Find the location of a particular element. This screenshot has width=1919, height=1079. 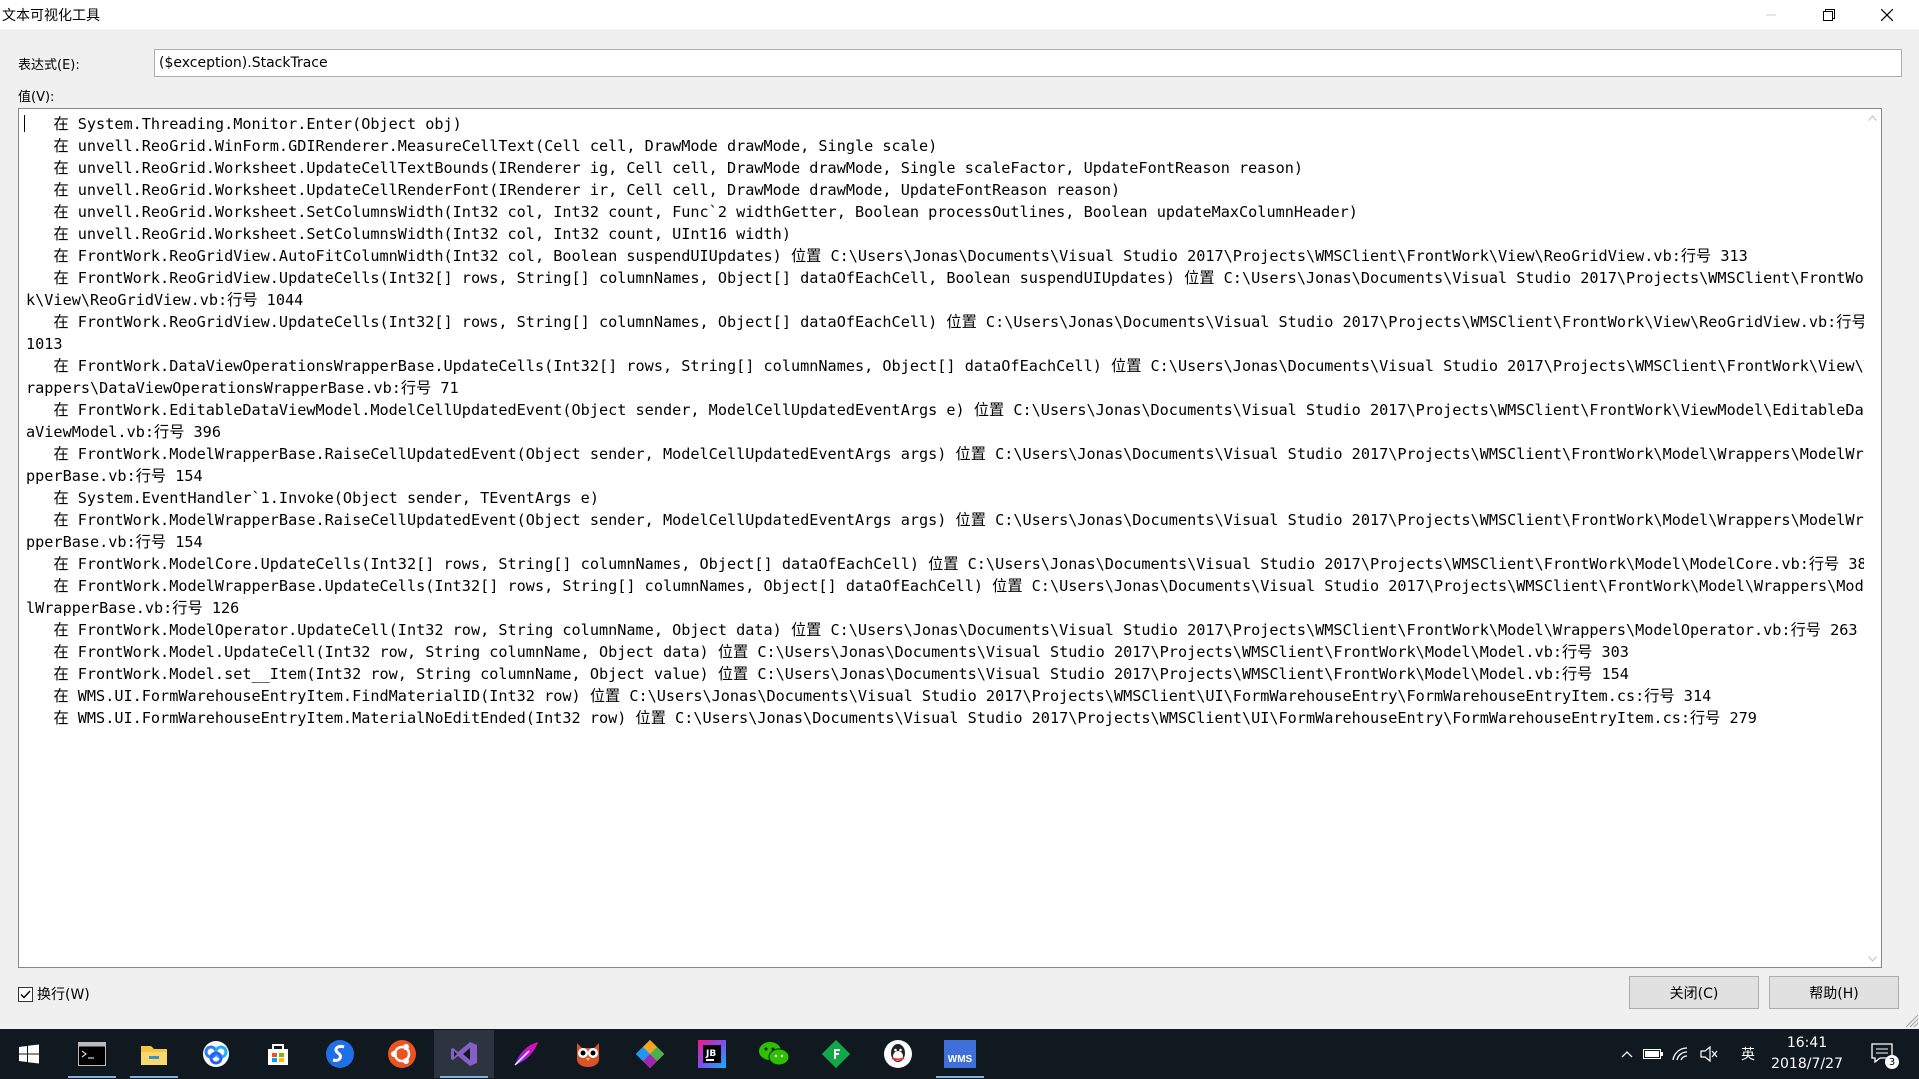

taskbar-store is located at coordinates (278, 1054).